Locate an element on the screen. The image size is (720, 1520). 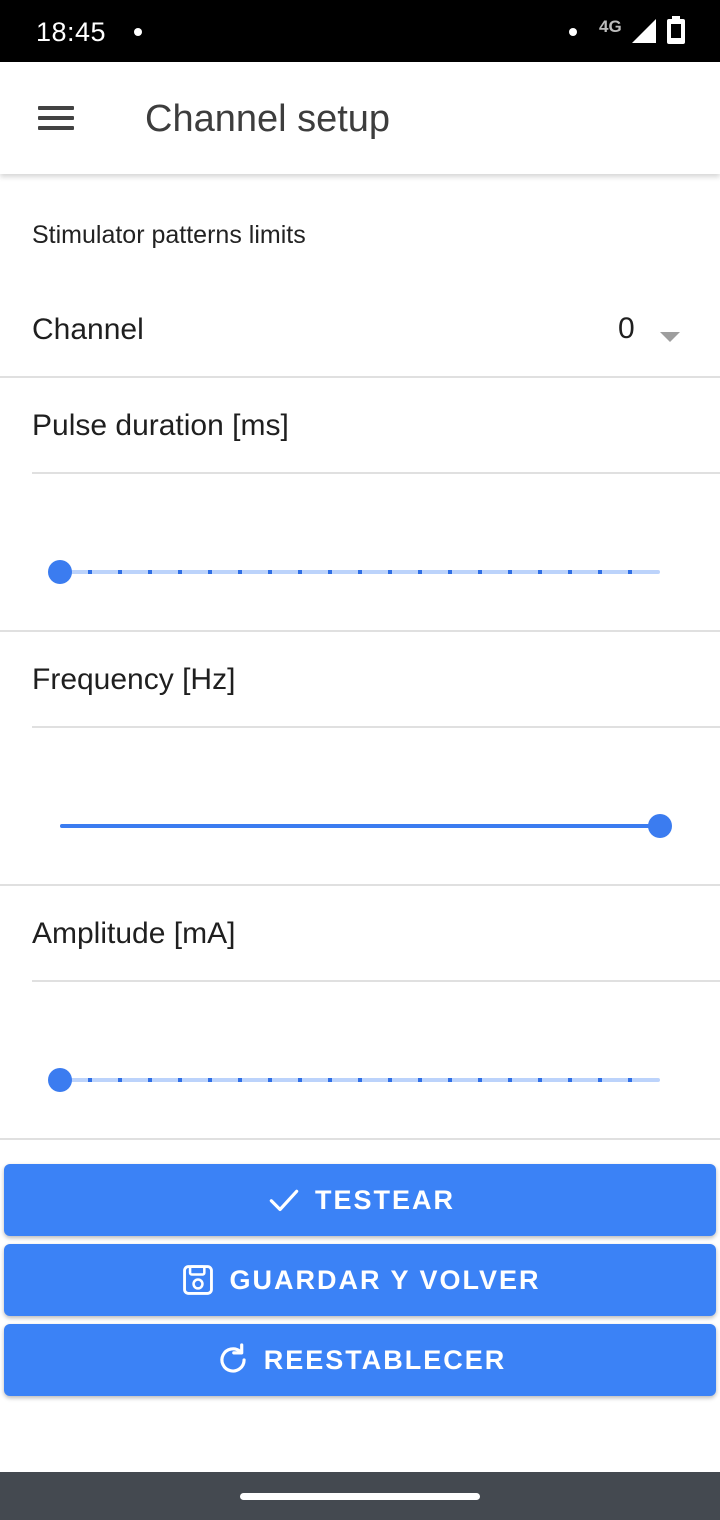
slider-active-track is located at coordinates (360, 826).